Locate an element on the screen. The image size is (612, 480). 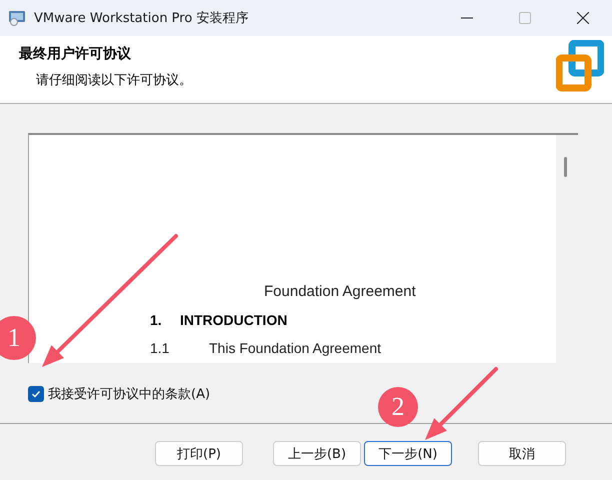
section-number: 1. is located at coordinates (156, 320).